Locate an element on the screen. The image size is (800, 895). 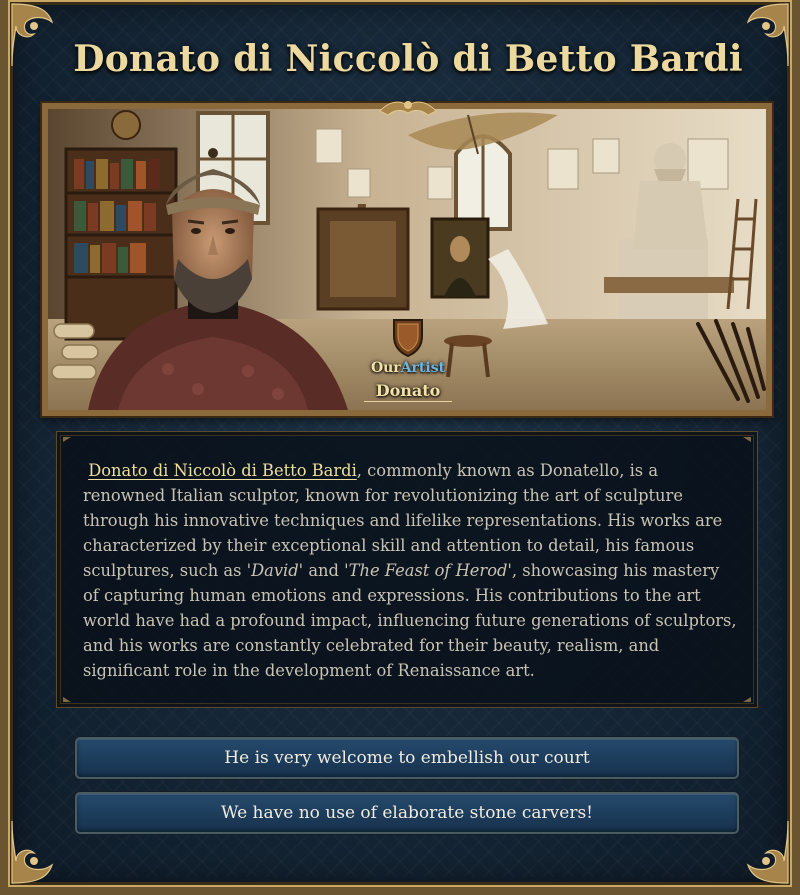
character-link: Donato di Niccolò di Betto Bardi is located at coordinates (222, 470).